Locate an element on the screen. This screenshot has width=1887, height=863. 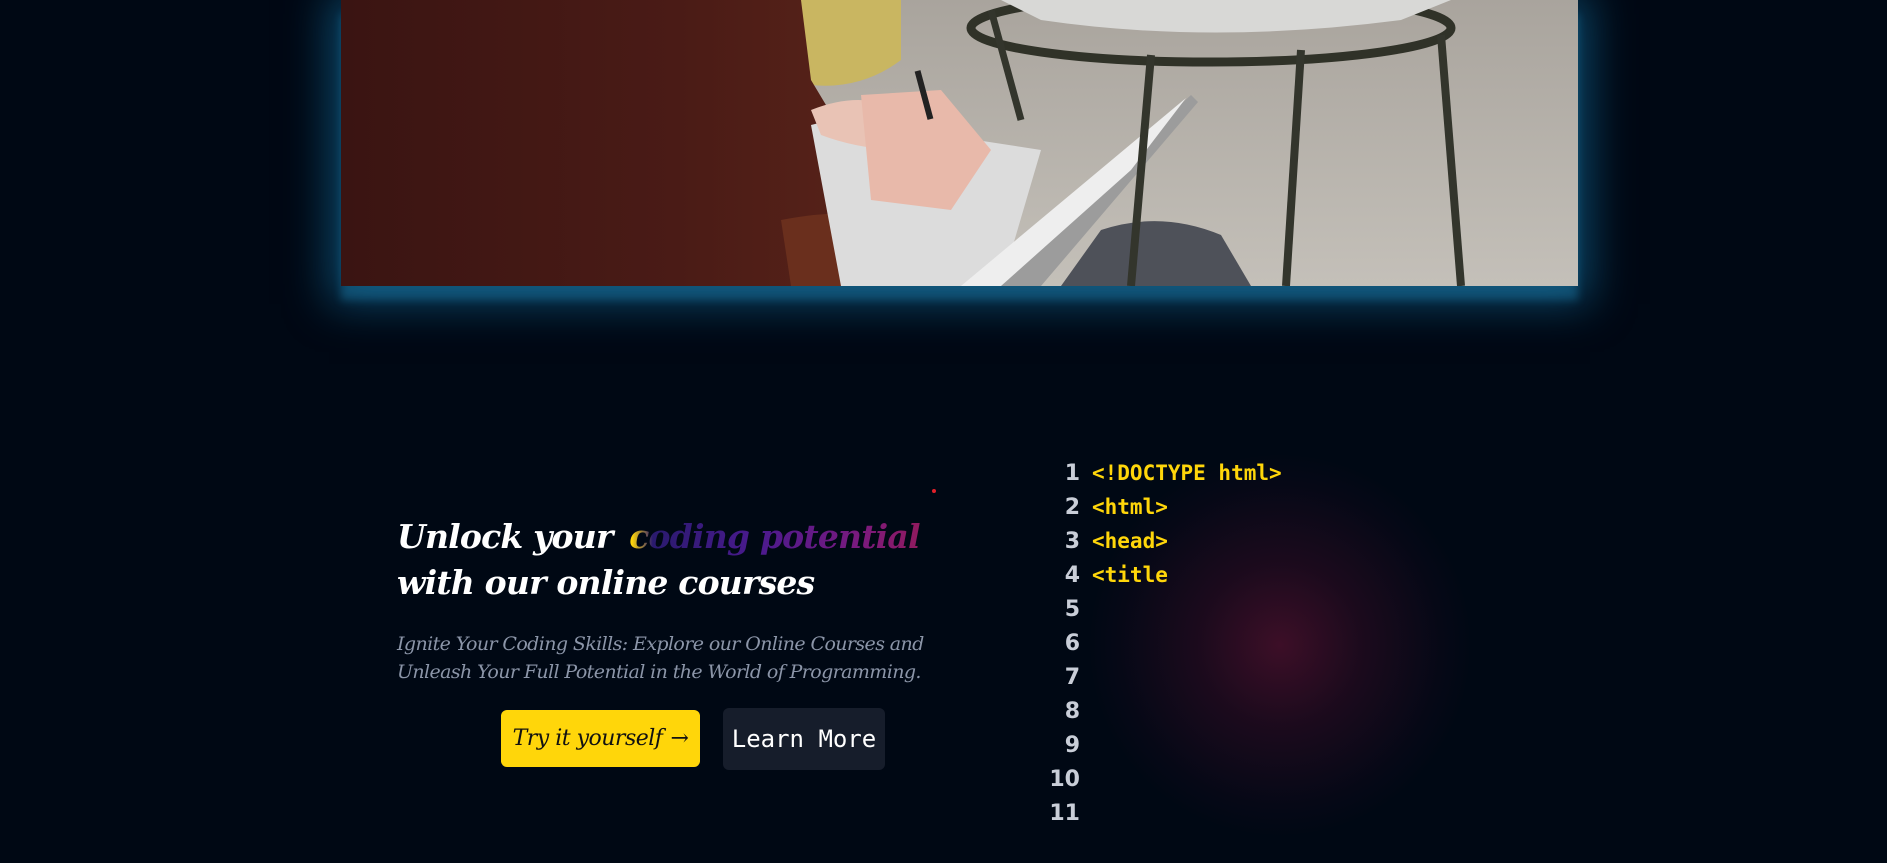
arrow-right-icon: → is located at coordinates (679, 738).